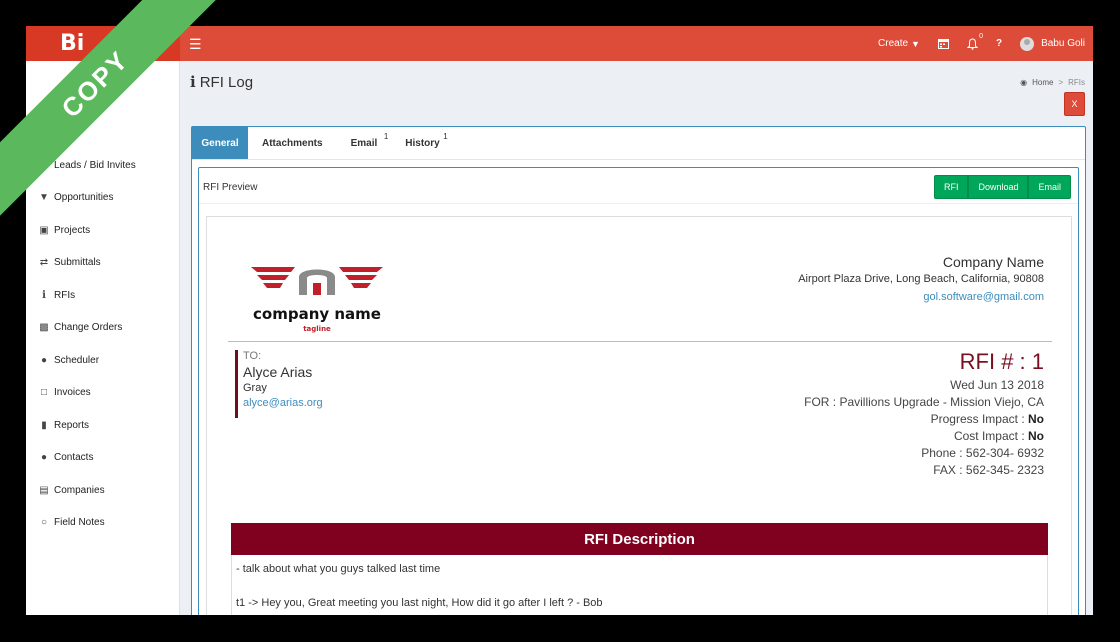 The height and width of the screenshot is (642, 1120). What do you see at coordinates (278, 372) in the screenshot?
I see `recipient-name: Alyce Arias` at bounding box center [278, 372].